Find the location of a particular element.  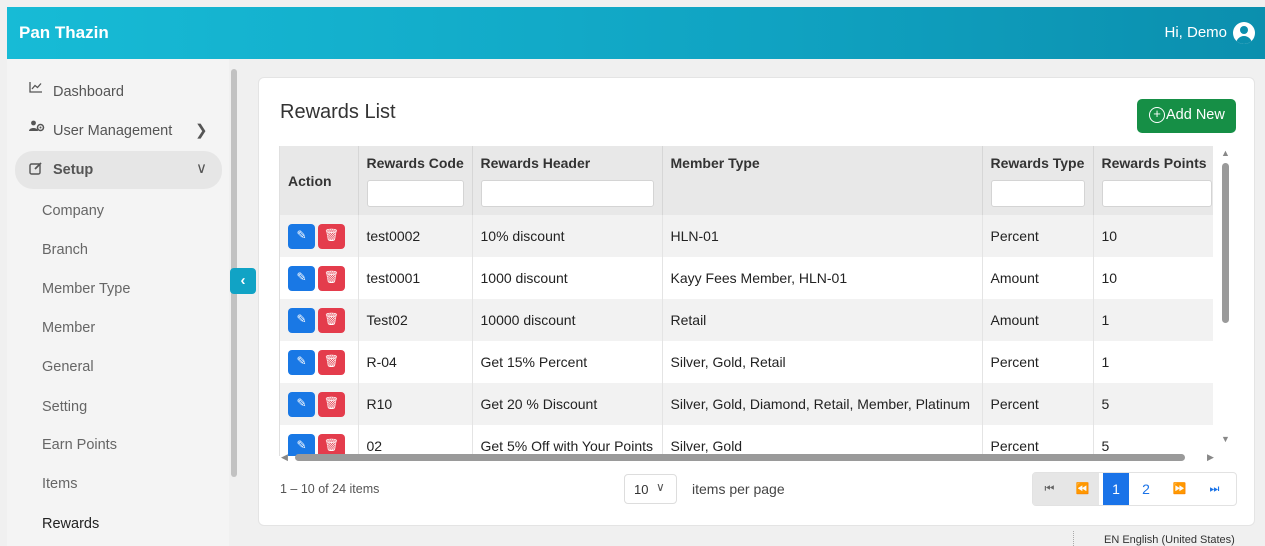

table-cell: Test02 is located at coordinates (415, 320).